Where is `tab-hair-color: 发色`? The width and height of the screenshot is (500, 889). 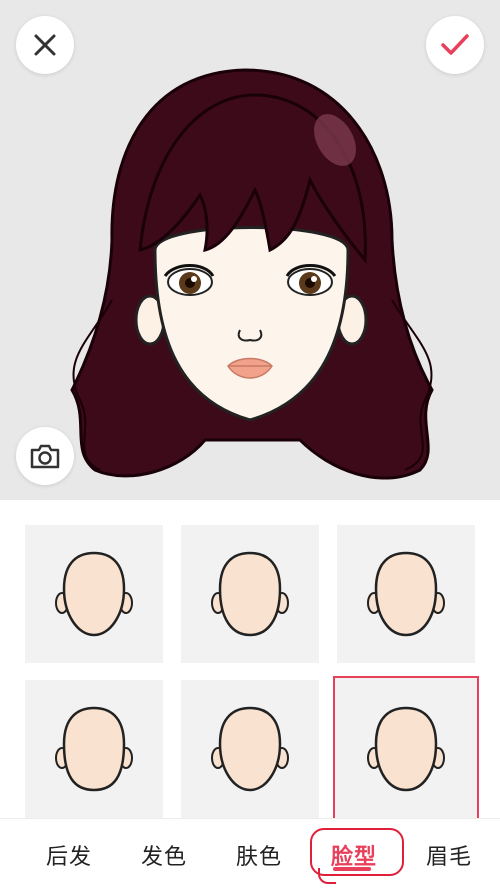 tab-hair-color: 发色 is located at coordinates (164, 855).